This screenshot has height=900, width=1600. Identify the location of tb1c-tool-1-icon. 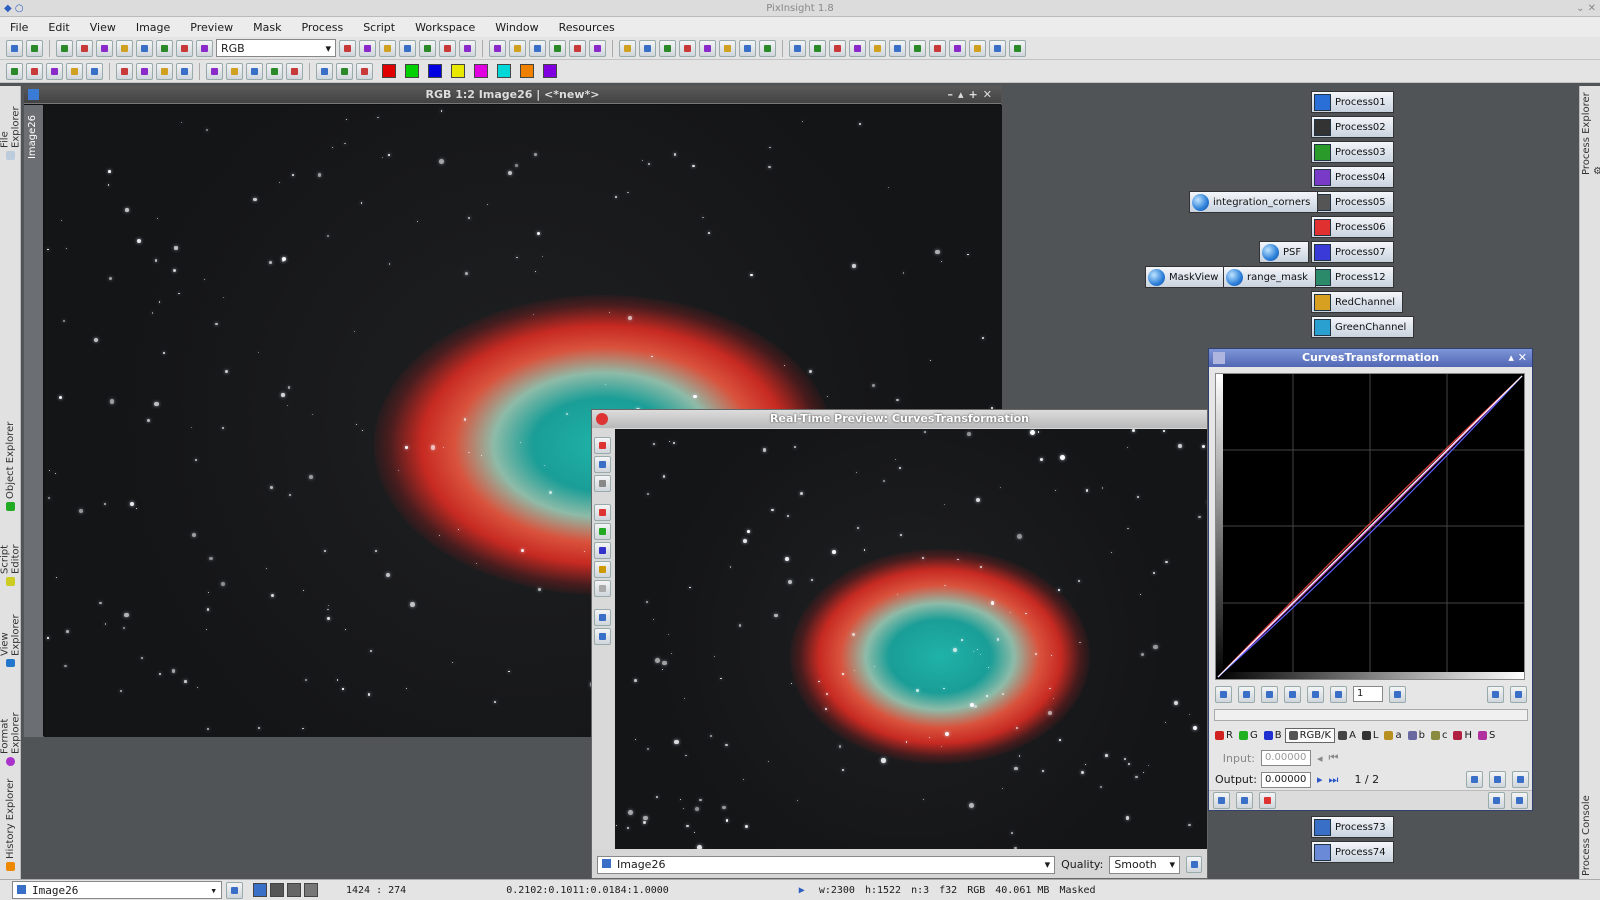
(347, 48).